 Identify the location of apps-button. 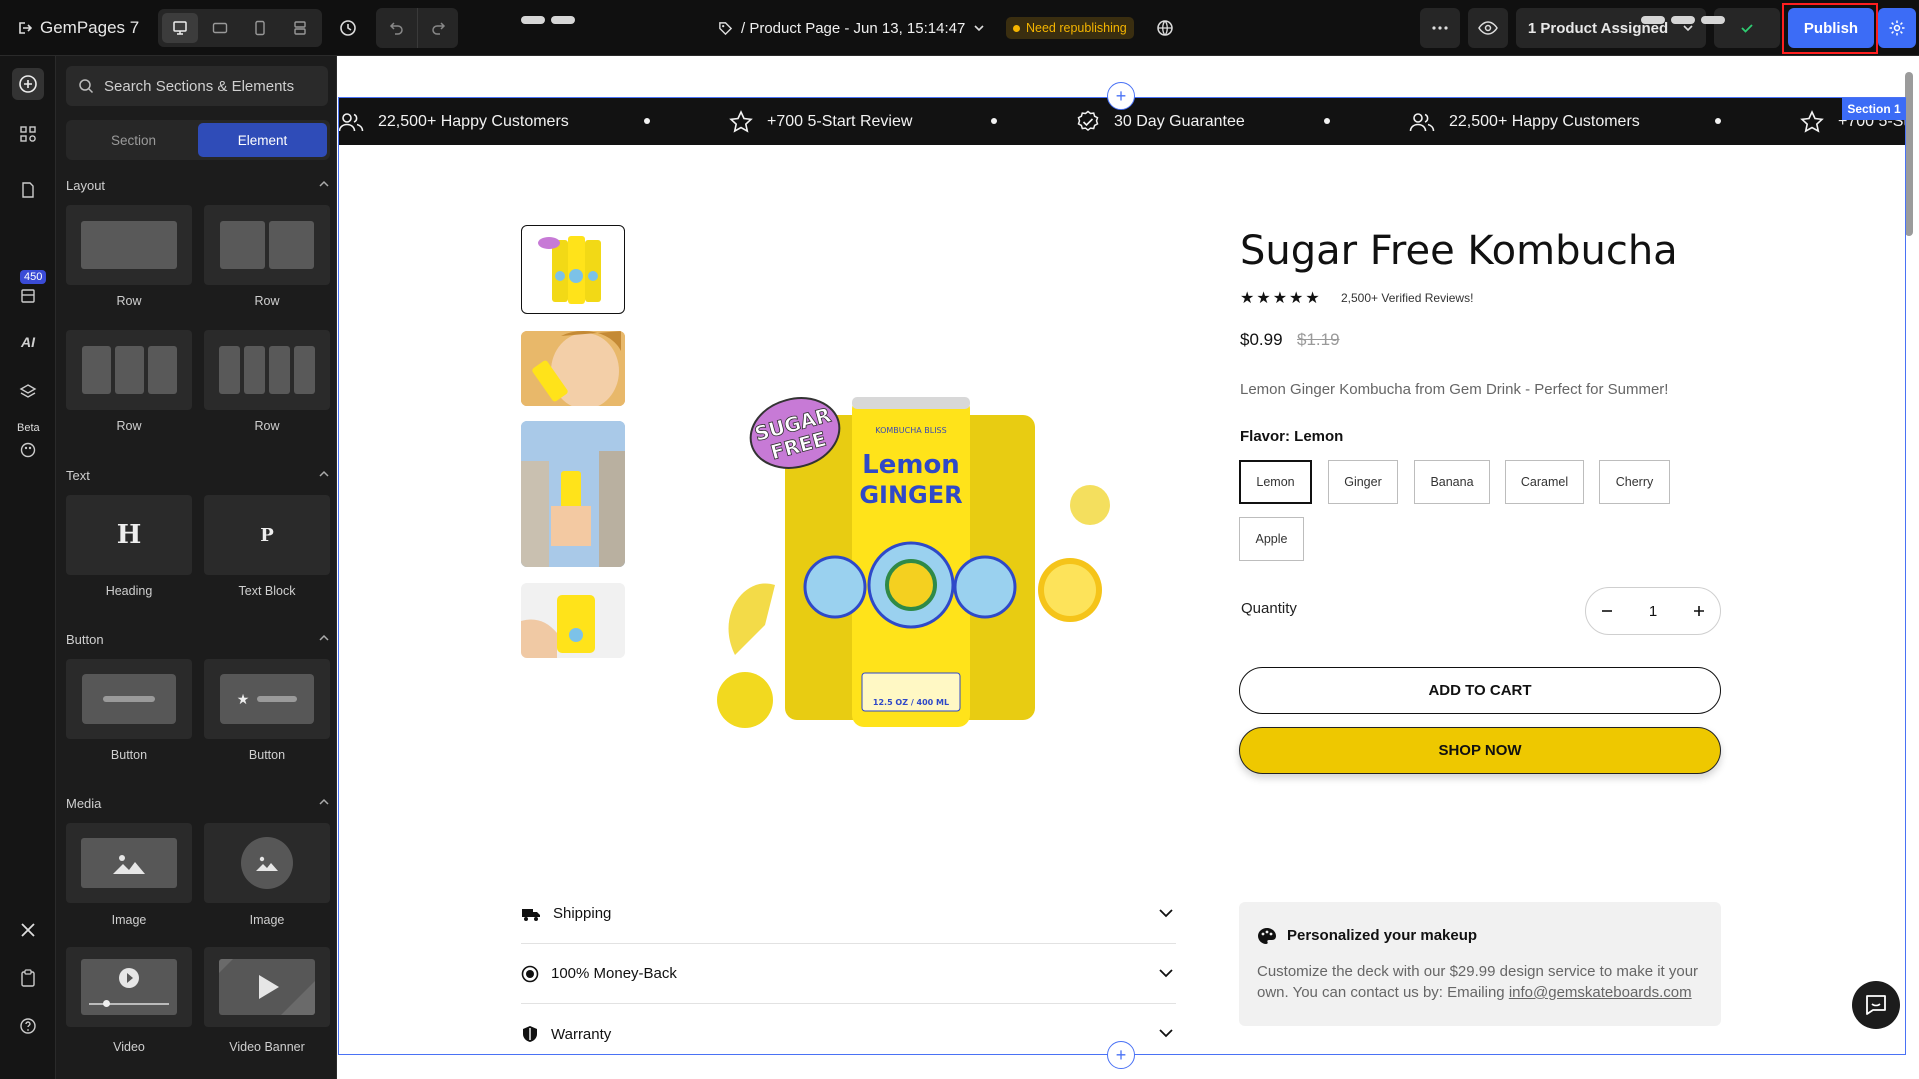
(28, 134).